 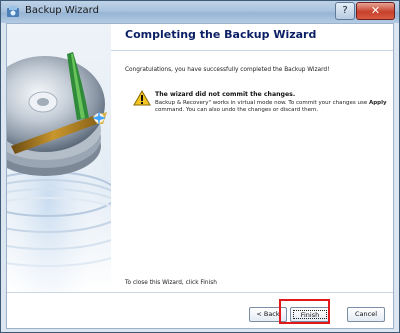 What do you see at coordinates (366, 314) in the screenshot?
I see `cancel-button: Cancel` at bounding box center [366, 314].